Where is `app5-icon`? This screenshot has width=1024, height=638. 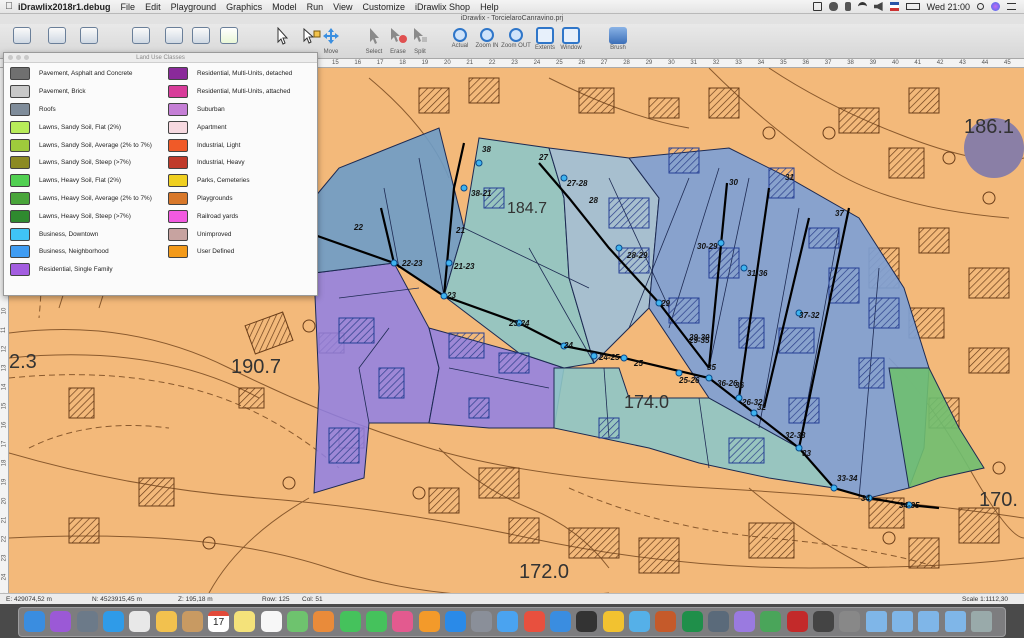 app5-icon is located at coordinates (745, 621).